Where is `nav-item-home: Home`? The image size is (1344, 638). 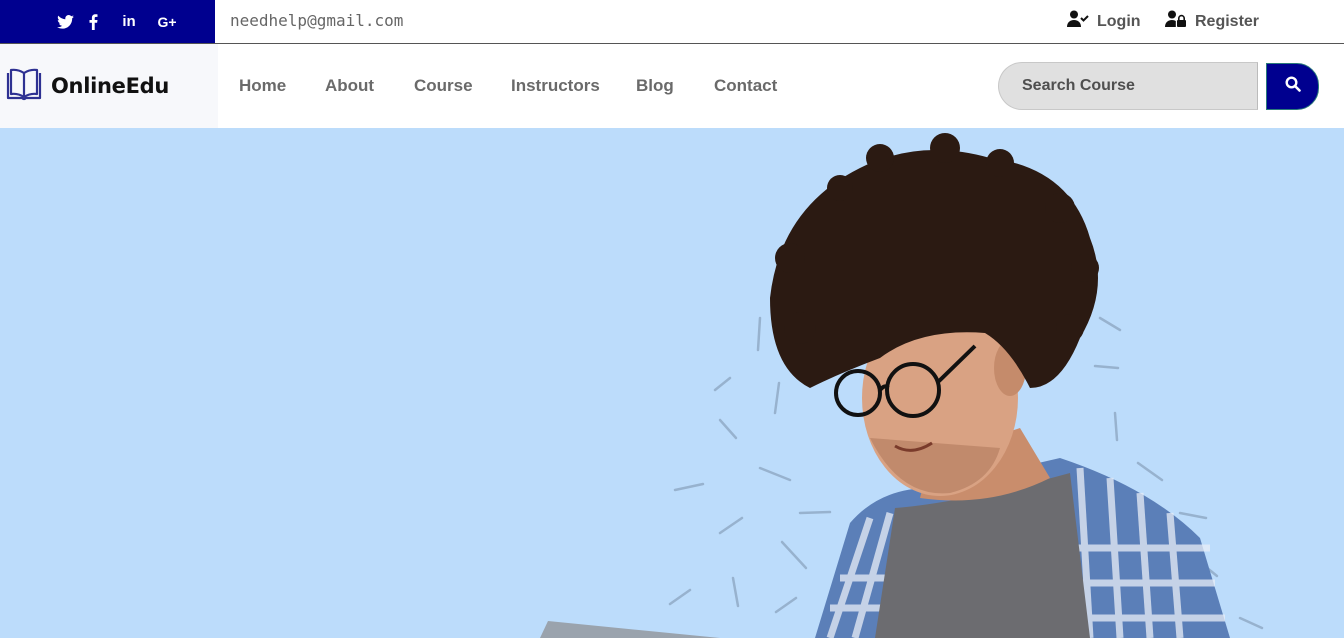
nav-item-home: Home is located at coordinates (262, 86).